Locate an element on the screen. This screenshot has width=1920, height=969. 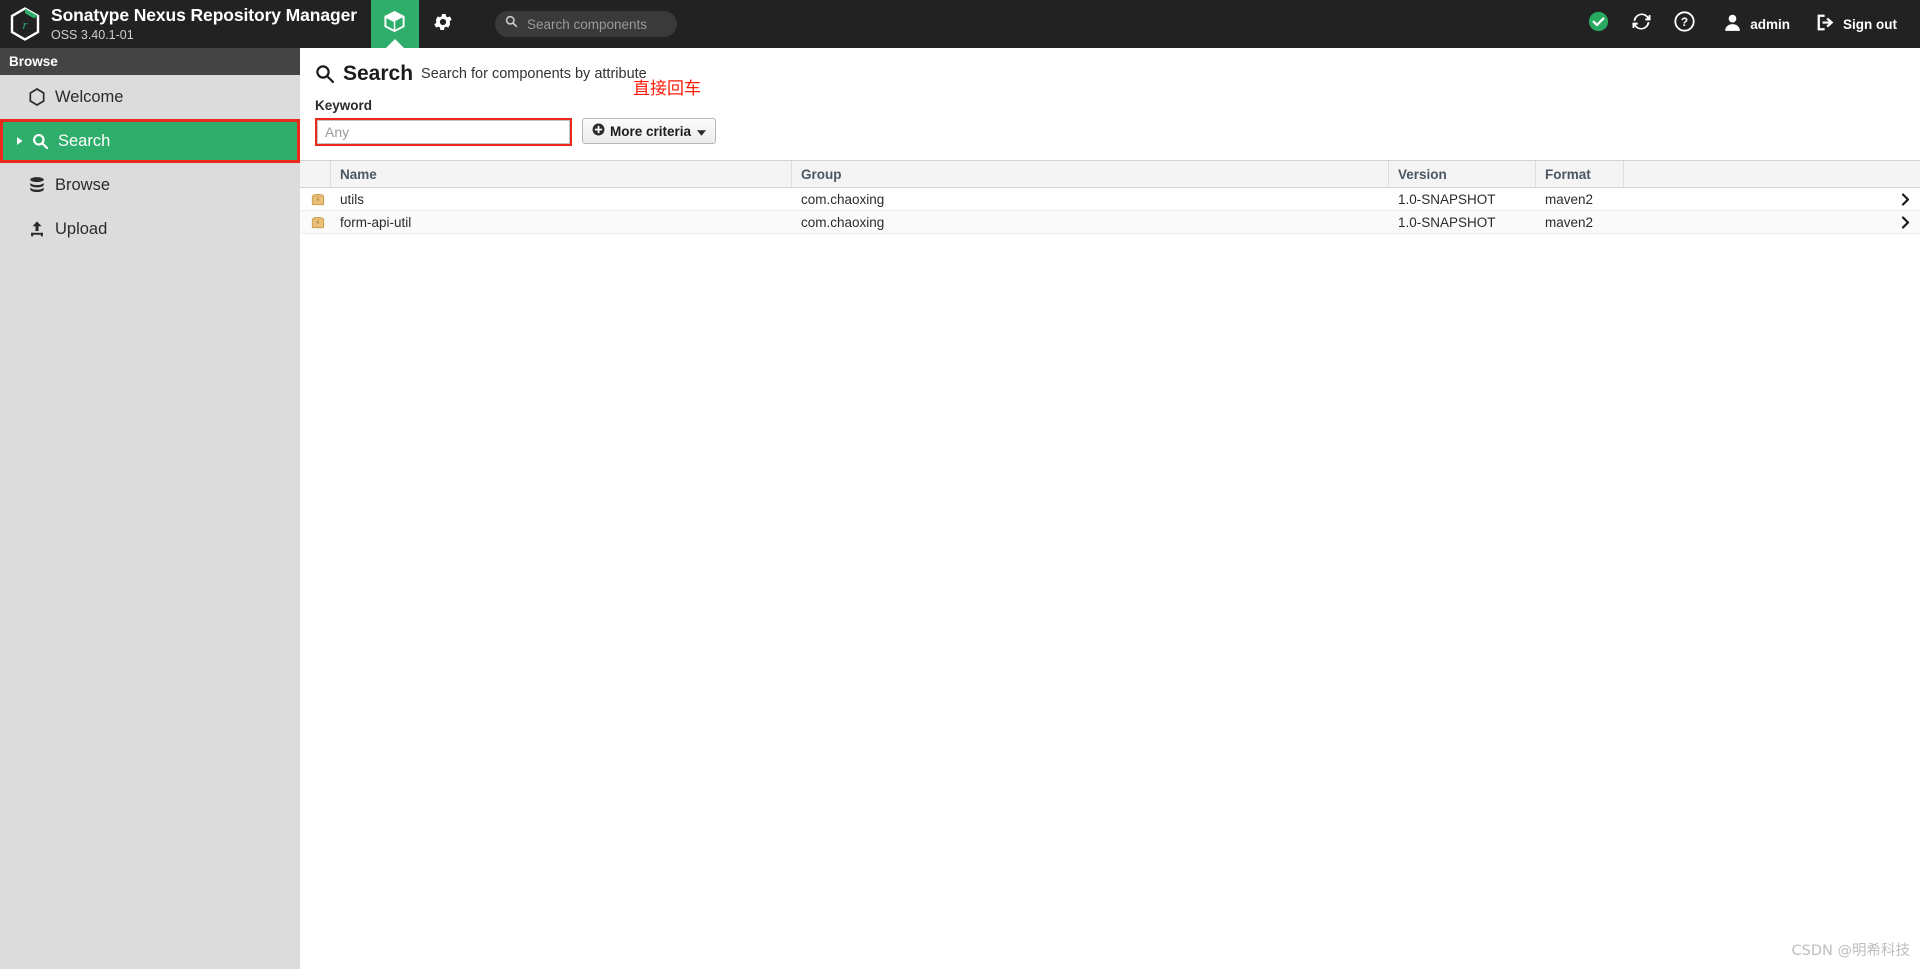
column-header-group: Group is located at coordinates (1090, 174).